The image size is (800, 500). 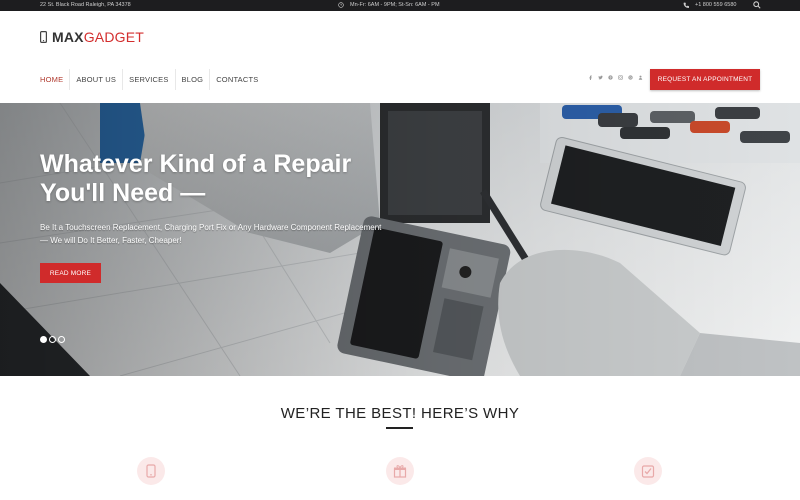 I want to click on hero-subtitle-line-2: — We will Do It Better, Faster, Cheaper!, so click(x=111, y=240).